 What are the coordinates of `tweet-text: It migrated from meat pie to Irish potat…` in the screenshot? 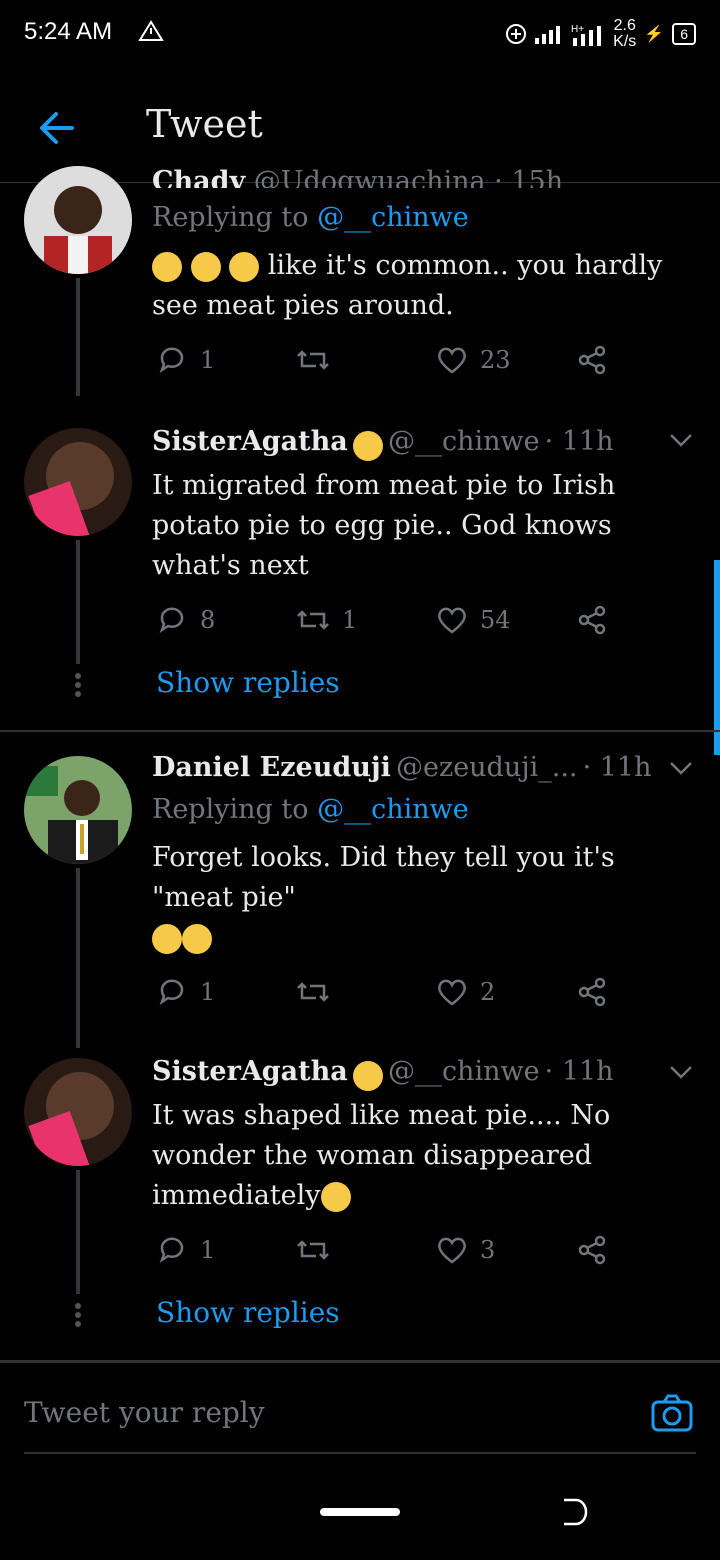 It's located at (384, 525).